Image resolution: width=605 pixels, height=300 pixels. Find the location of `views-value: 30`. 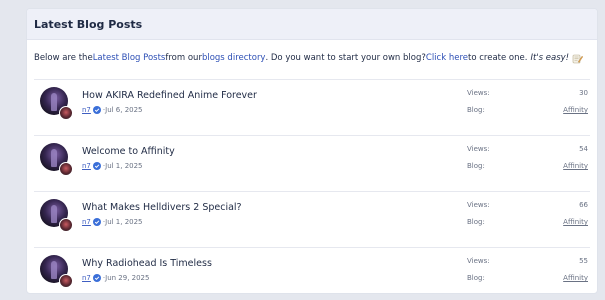

views-value: 30 is located at coordinates (583, 93).